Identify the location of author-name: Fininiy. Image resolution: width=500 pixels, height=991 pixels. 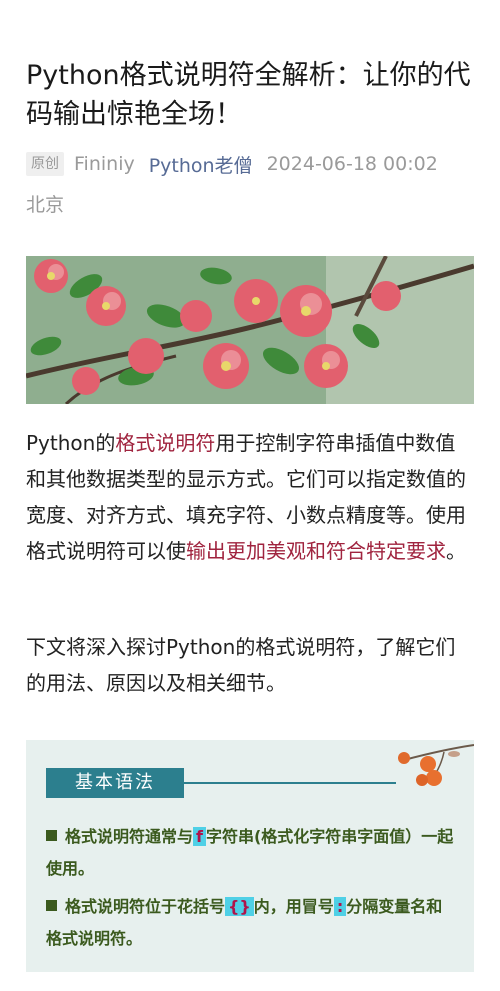
(104, 164).